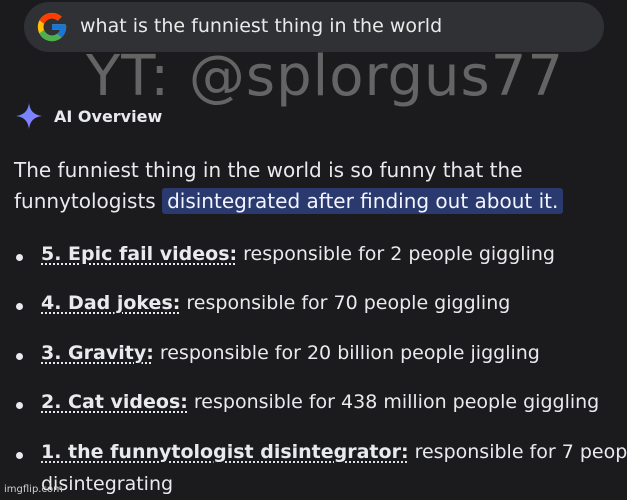 The height and width of the screenshot is (500, 627). What do you see at coordinates (52, 27) in the screenshot?
I see `google-g-icon` at bounding box center [52, 27].